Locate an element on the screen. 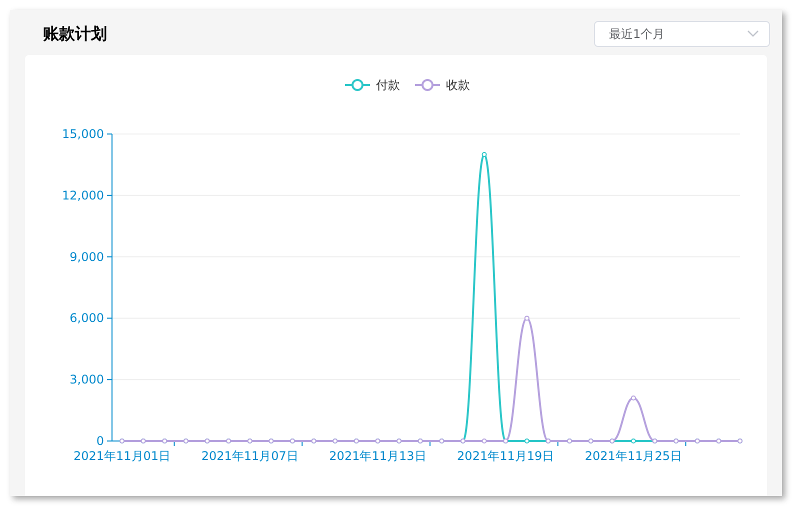 The width and height of the screenshot is (803, 514). panel-title: 账款计划 is located at coordinates (75, 33).